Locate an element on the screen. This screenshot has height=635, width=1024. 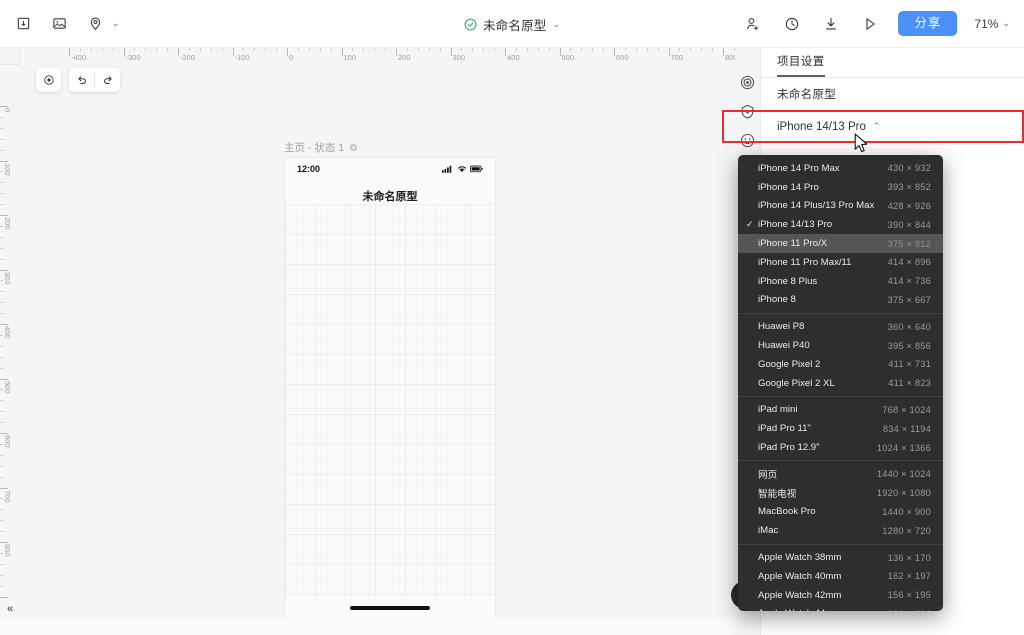
add-person-icon is located at coordinates (753, 24).